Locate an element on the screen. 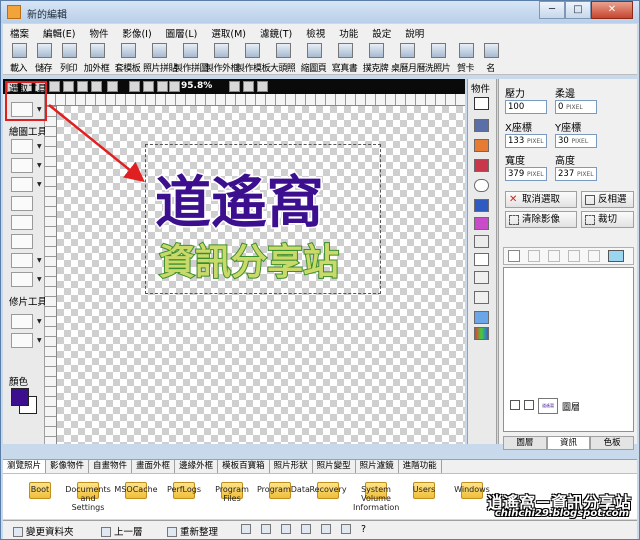 This screenshot has height=540, width=640. folder-item: MSOCache is located at coordinates (136, 496).